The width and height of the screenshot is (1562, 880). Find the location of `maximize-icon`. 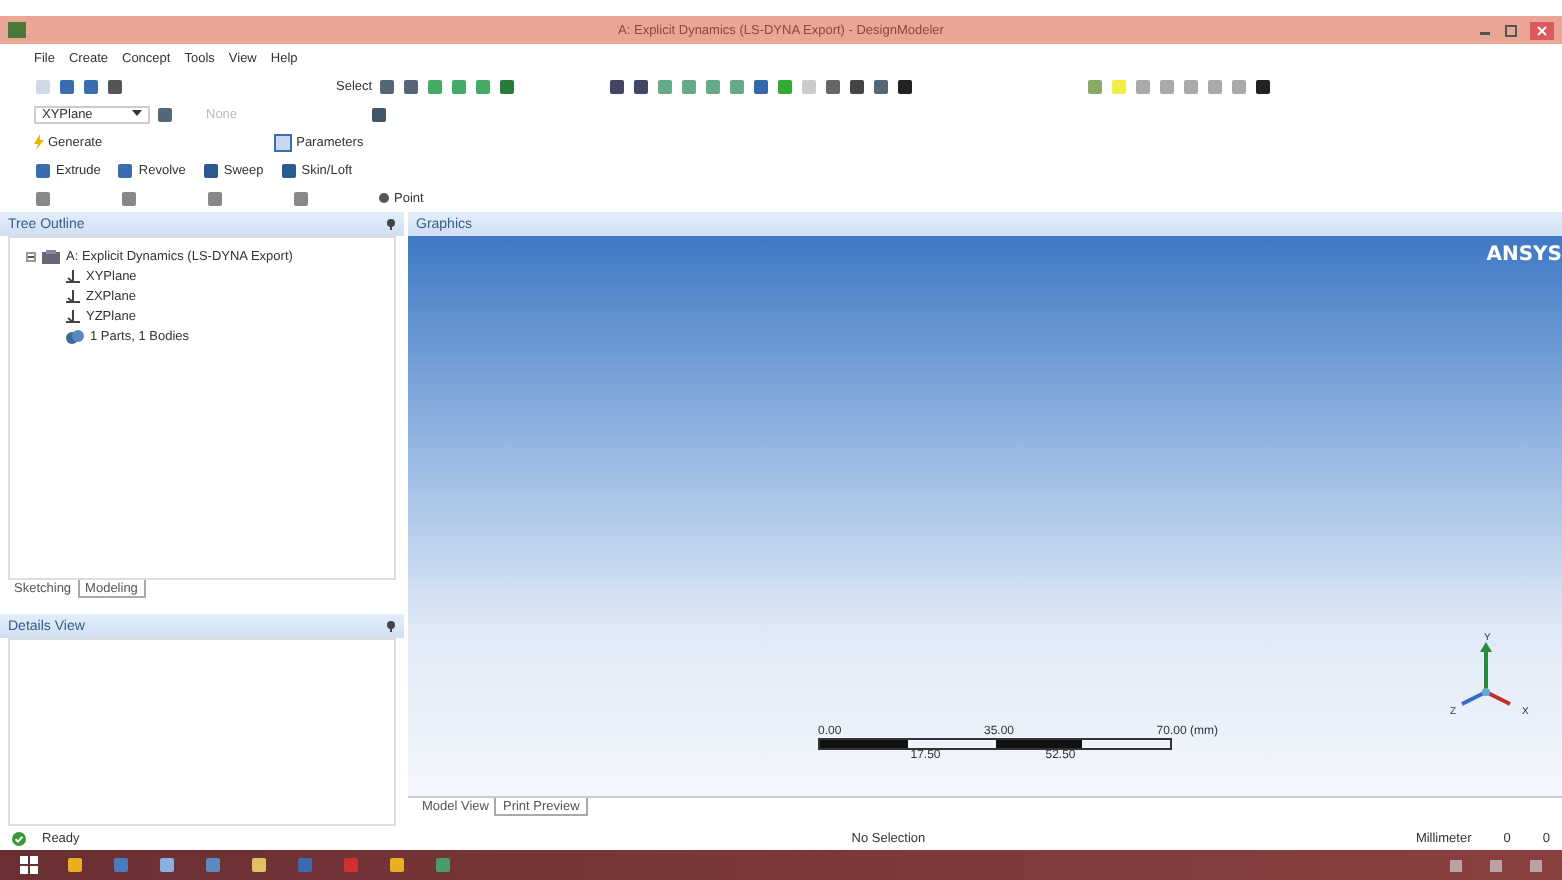

maximize-icon is located at coordinates (1511, 30).